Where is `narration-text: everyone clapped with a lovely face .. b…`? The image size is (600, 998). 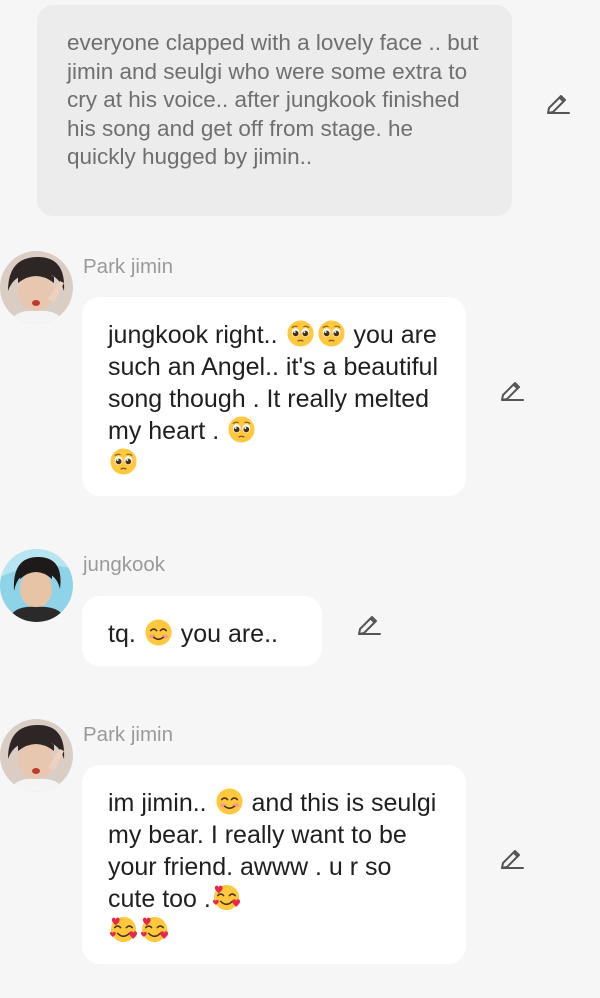
narration-text: everyone clapped with a lovely face .. b… is located at coordinates (273, 99).